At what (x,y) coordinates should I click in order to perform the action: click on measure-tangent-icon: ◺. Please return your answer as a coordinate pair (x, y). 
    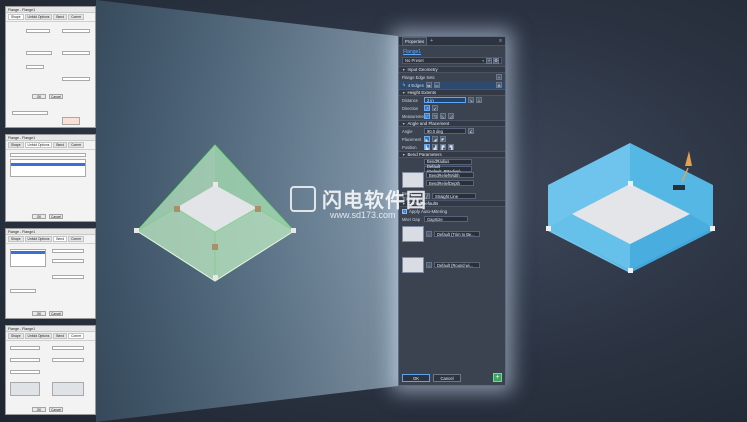
    Looking at the image, I should click on (443, 116).